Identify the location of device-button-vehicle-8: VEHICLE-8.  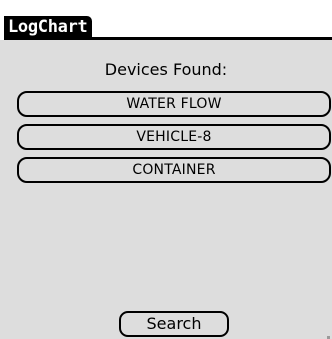
(174, 137).